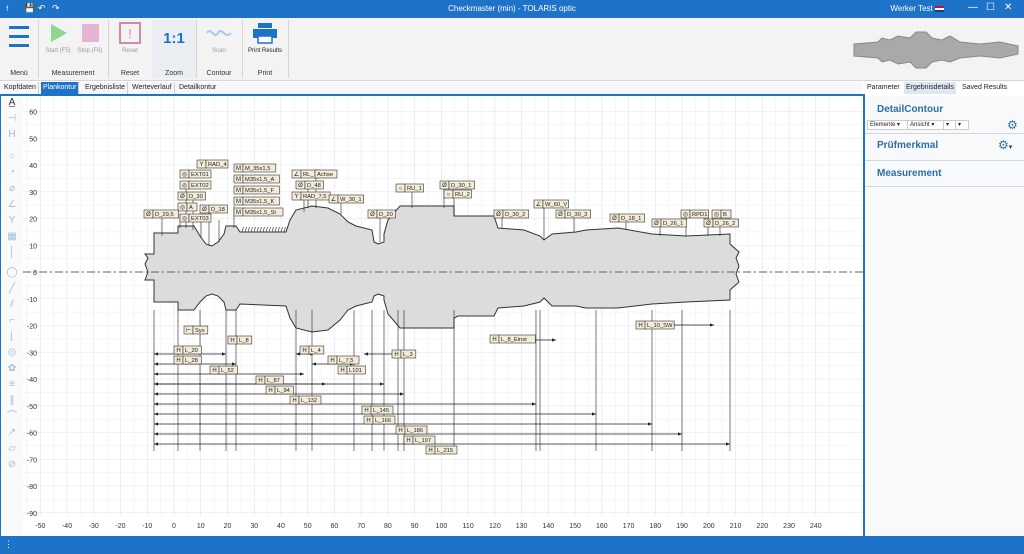 The width and height of the screenshot is (1024, 554). Describe the element at coordinates (984, 88) in the screenshot. I see `tab-saved-results: Saved Results` at that location.